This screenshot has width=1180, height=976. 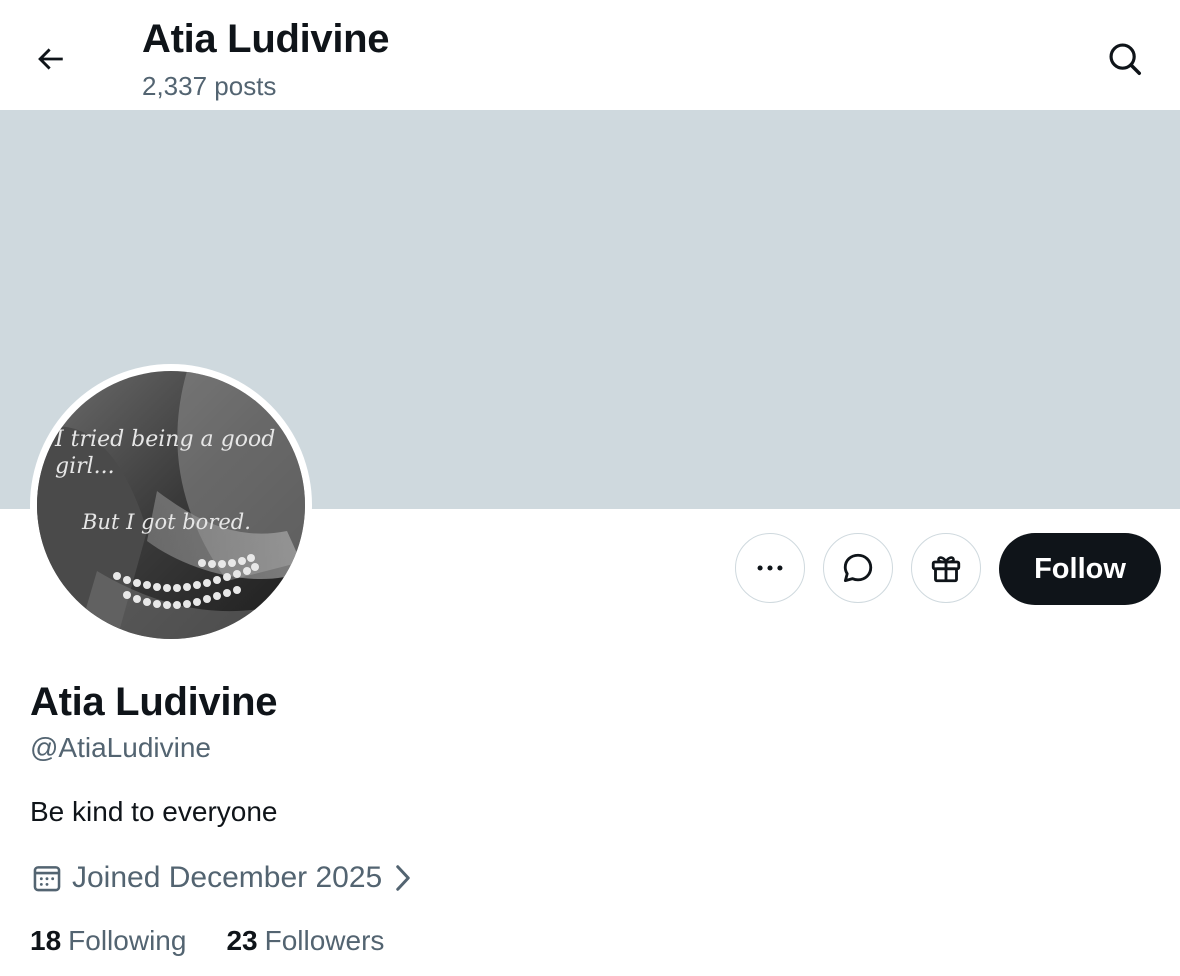 I want to click on follow-button: Follow, so click(x=1080, y=569).